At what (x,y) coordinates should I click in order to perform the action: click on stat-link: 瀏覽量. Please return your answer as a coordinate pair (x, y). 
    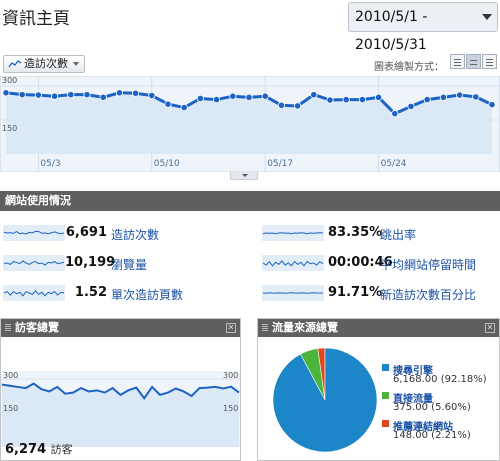
    Looking at the image, I should click on (129, 264).